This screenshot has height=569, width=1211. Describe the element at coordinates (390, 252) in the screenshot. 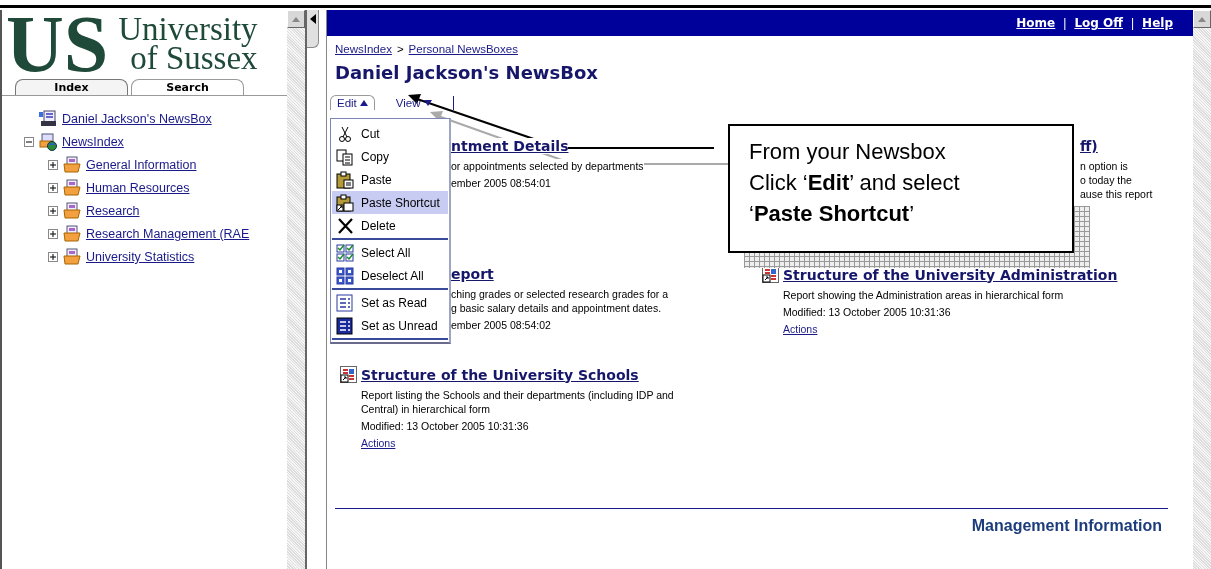

I see `menu-item: Select All` at that location.